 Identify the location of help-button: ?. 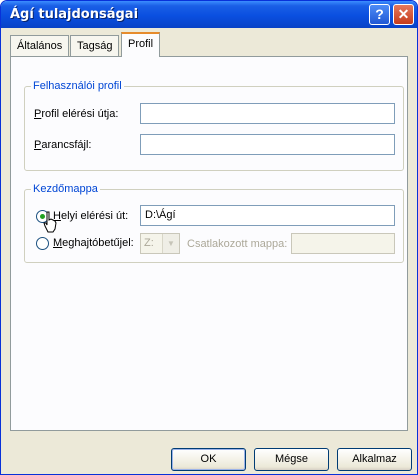
(379, 14).